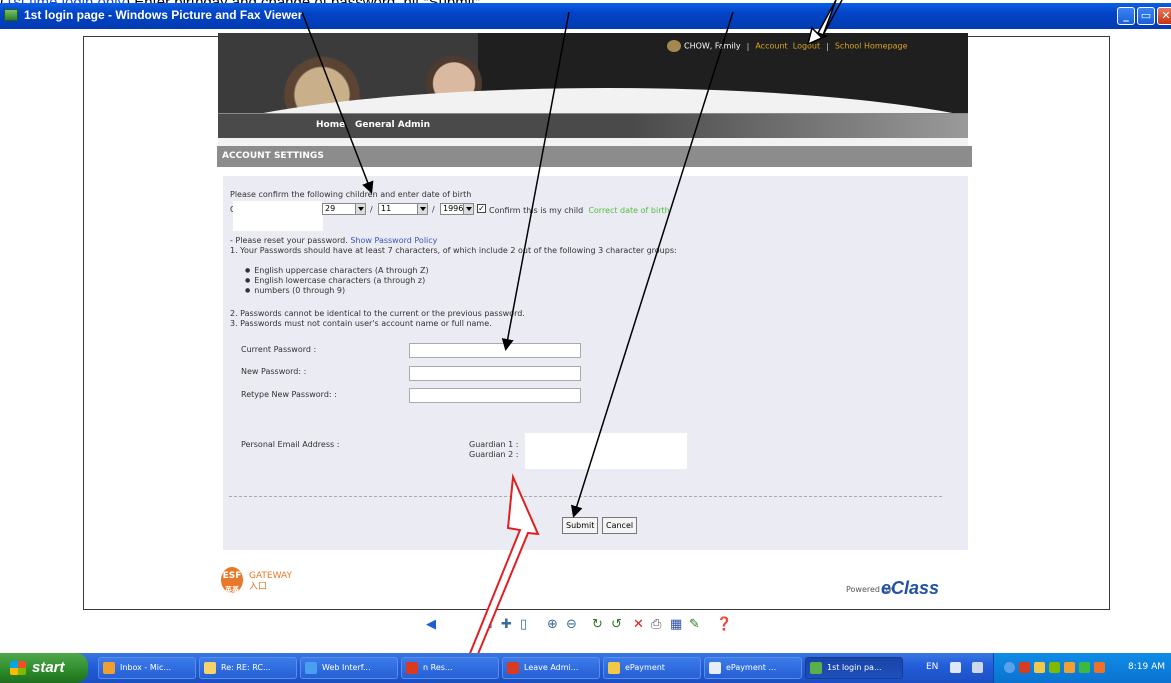 The image size is (1171, 683). I want to click on eclass-logo: eClass, so click(910, 588).